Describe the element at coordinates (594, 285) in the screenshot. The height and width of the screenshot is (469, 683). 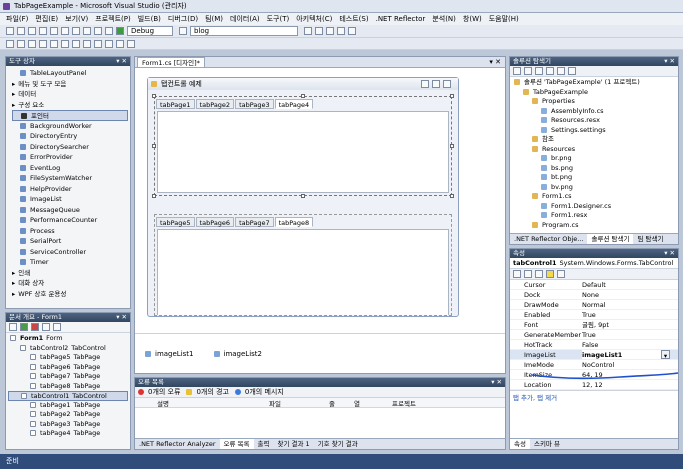
I see `property-row: Cursor Default` at that location.